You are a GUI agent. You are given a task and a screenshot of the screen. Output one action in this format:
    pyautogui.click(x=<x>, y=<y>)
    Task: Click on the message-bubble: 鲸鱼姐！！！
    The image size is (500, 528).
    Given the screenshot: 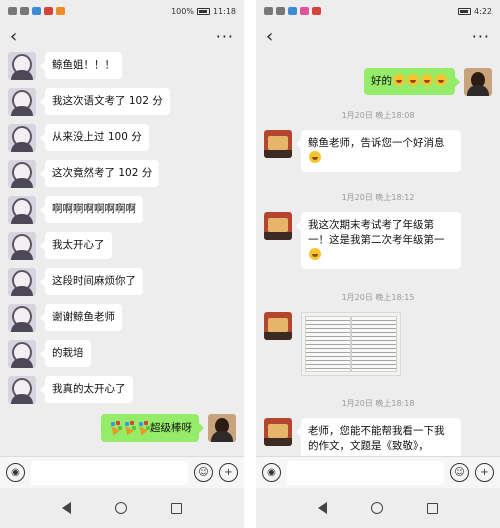 What is the action you would take?
    pyautogui.click(x=81, y=65)
    